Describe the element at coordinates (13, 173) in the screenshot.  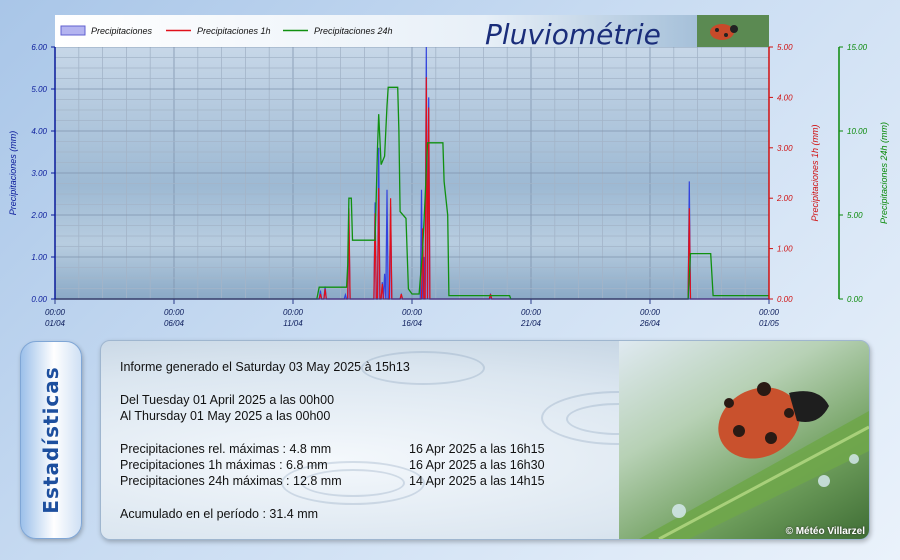
I see `y-axis-label-left: Precipitaciones (mm)` at that location.